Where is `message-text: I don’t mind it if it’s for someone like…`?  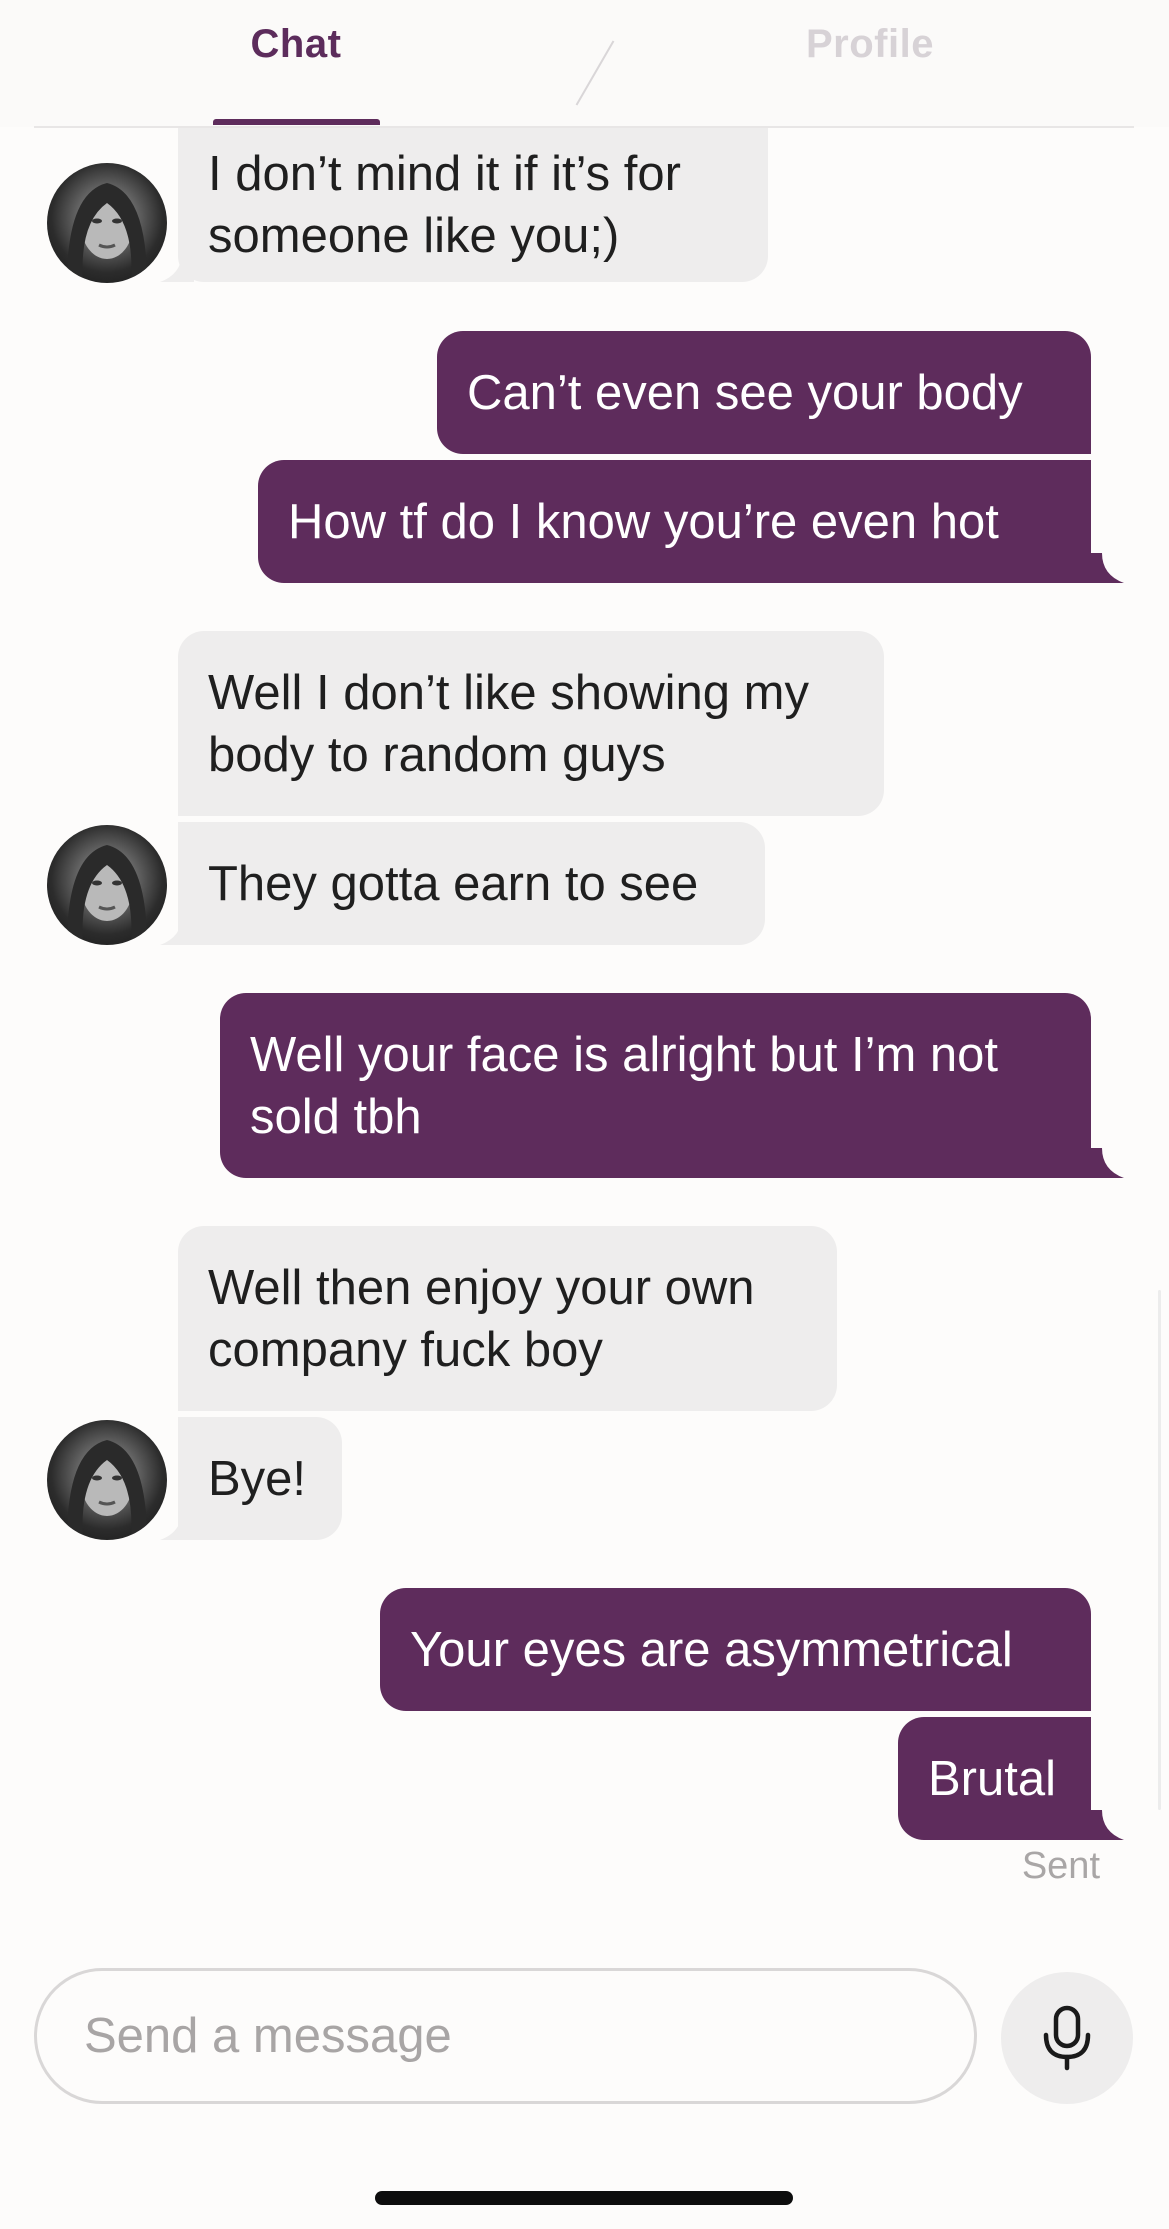 message-text: I don’t mind it if it’s for someone like… is located at coordinates (444, 205).